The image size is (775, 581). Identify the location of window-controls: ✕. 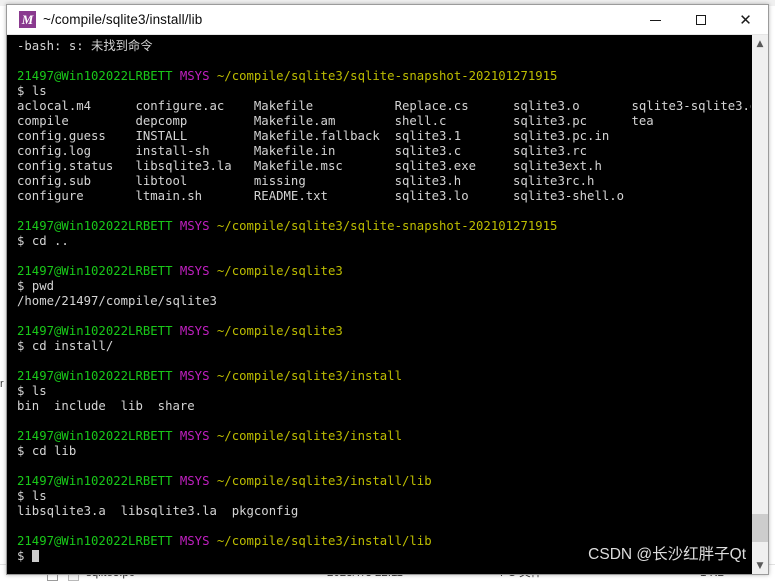
(700, 20).